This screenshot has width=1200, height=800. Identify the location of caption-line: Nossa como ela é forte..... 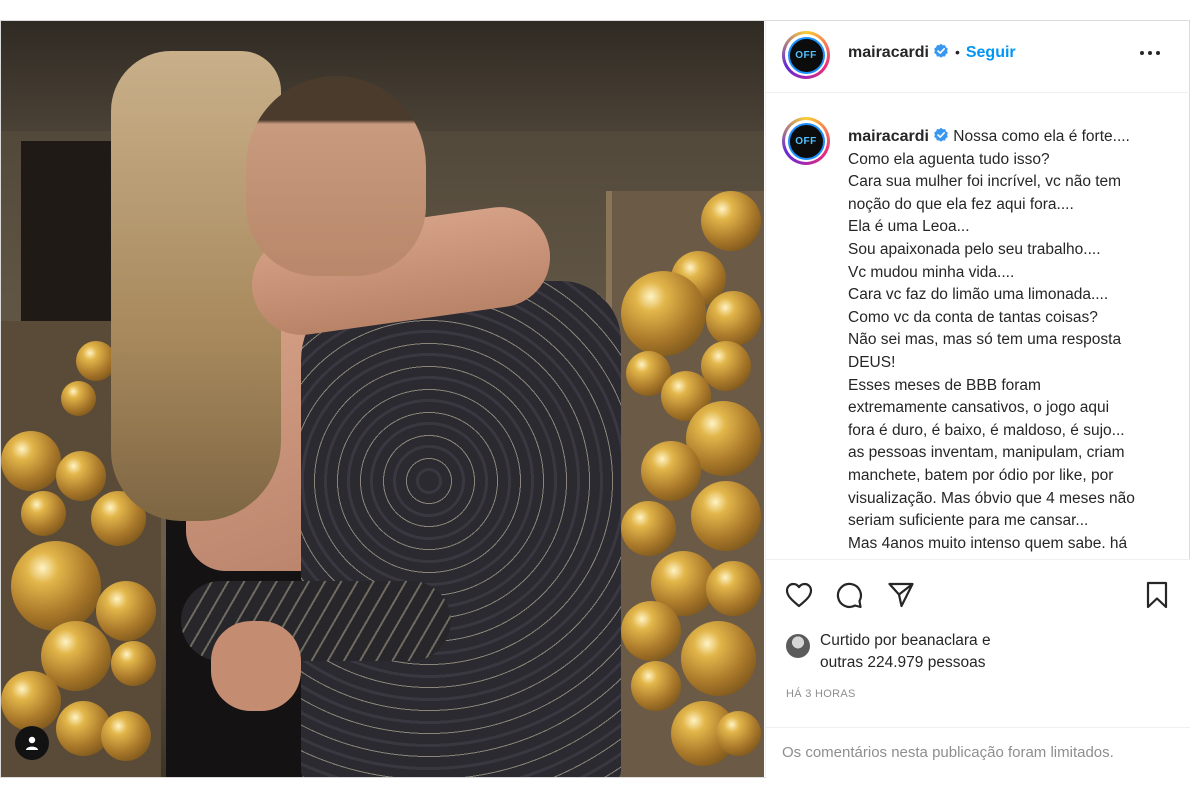
(1041, 136).